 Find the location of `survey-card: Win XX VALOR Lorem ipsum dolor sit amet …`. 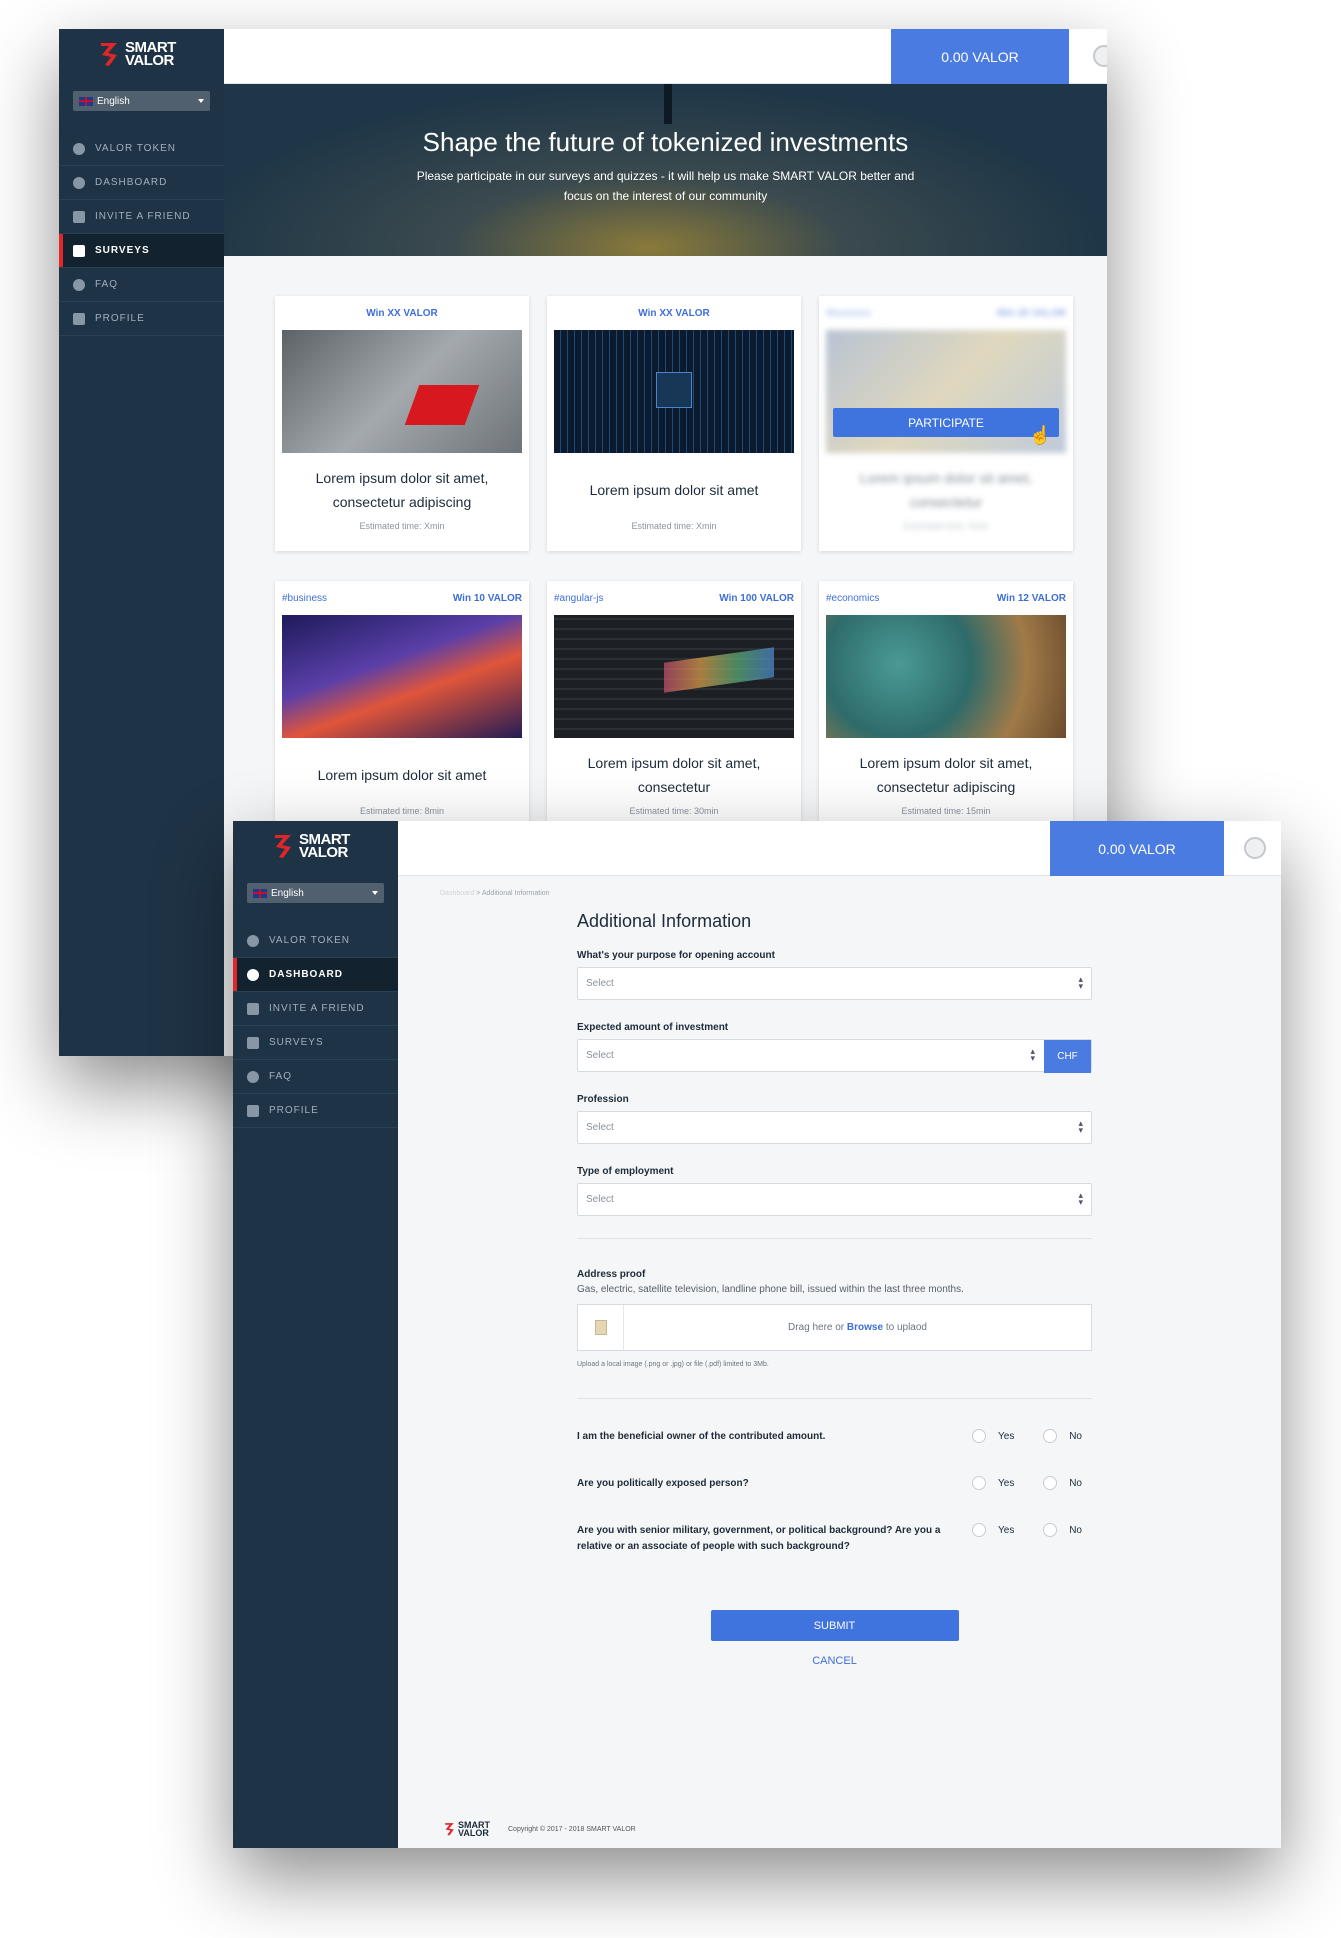

survey-card: Win XX VALOR Lorem ipsum dolor sit amet … is located at coordinates (674, 423).